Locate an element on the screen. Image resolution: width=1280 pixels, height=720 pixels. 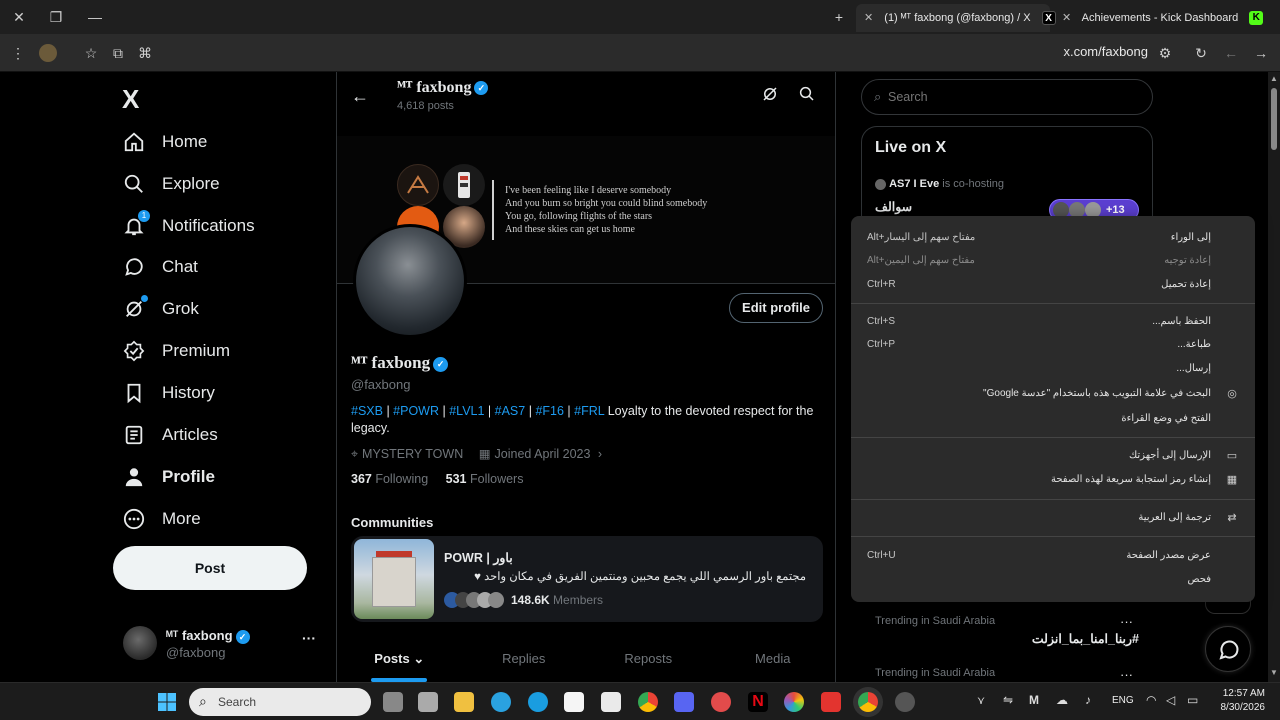
search-box: ⌕ is located at coordinates (1007, 97).